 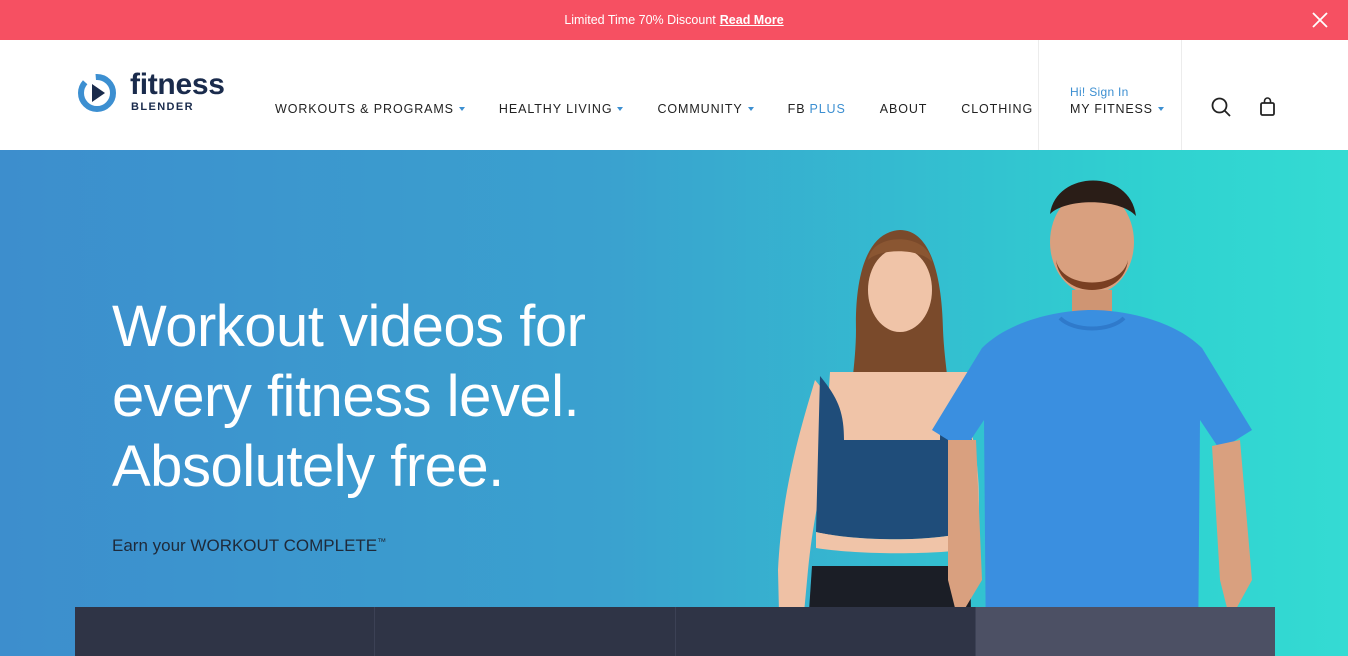 I want to click on account-menu: Hi! Sign In MY FITNESS, so click(x=1110, y=95).